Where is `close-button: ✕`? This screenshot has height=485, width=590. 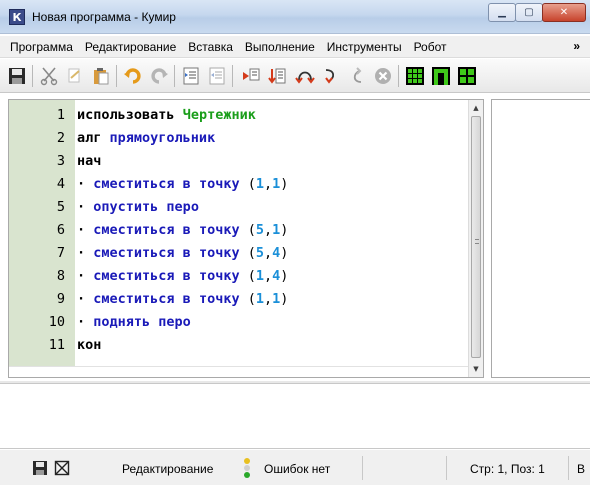 close-button: ✕ is located at coordinates (564, 12).